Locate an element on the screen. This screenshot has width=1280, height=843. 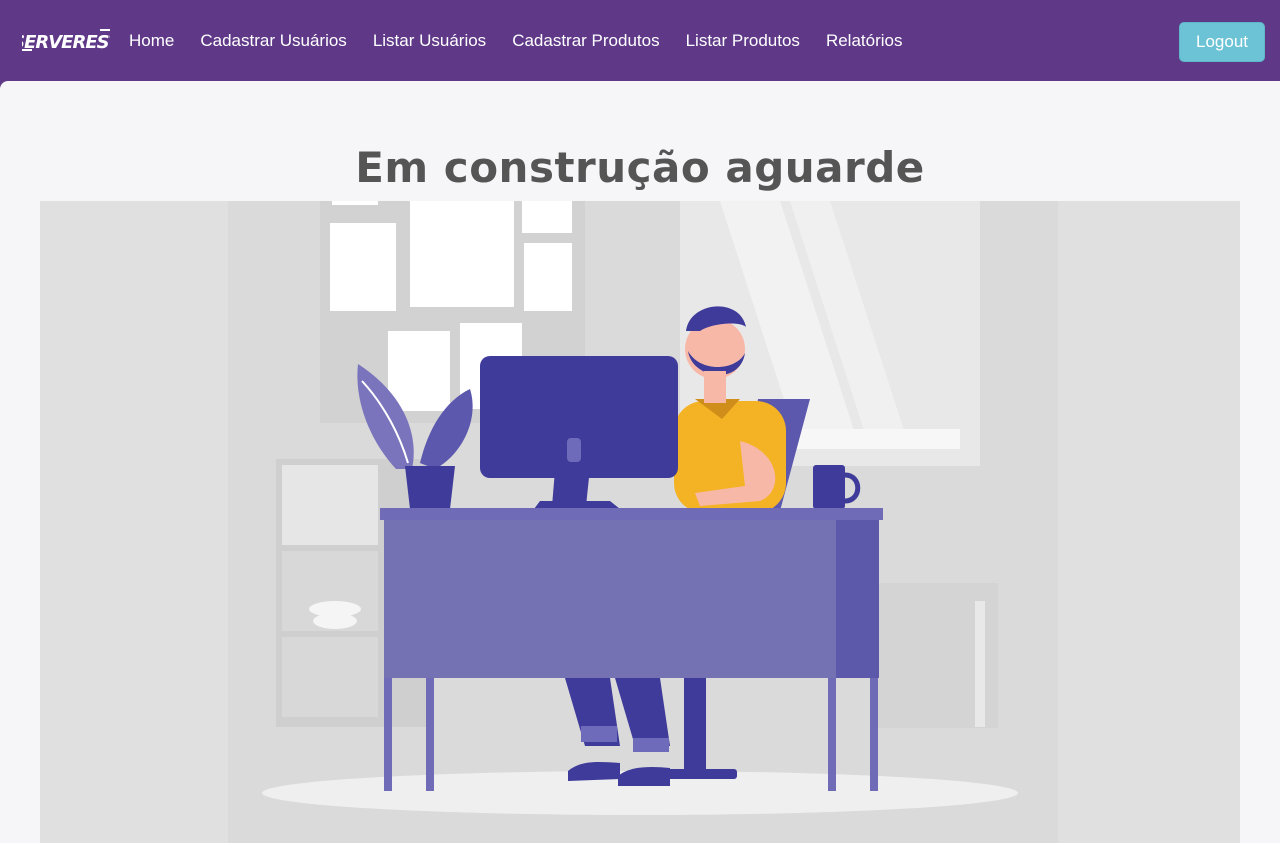
desk-top is located at coordinates (631, 514).